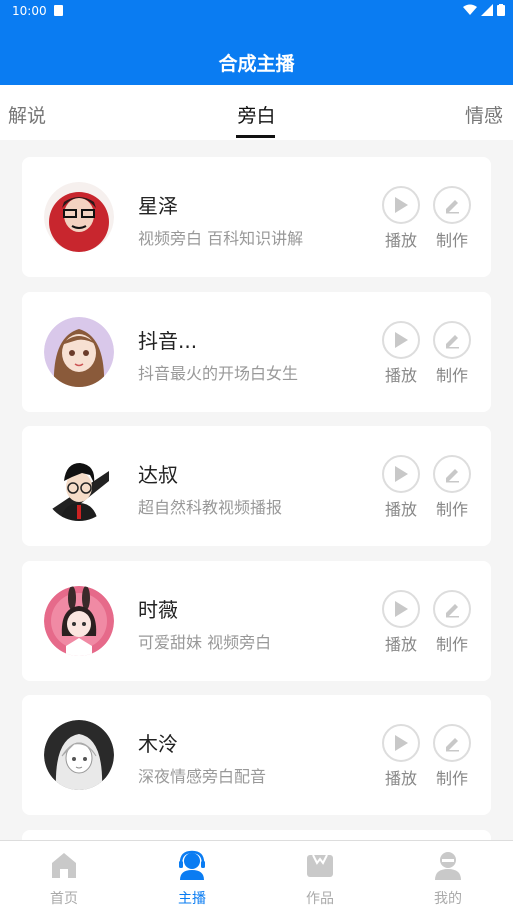  Describe the element at coordinates (448, 866) in the screenshot. I see `profile-icon` at that location.